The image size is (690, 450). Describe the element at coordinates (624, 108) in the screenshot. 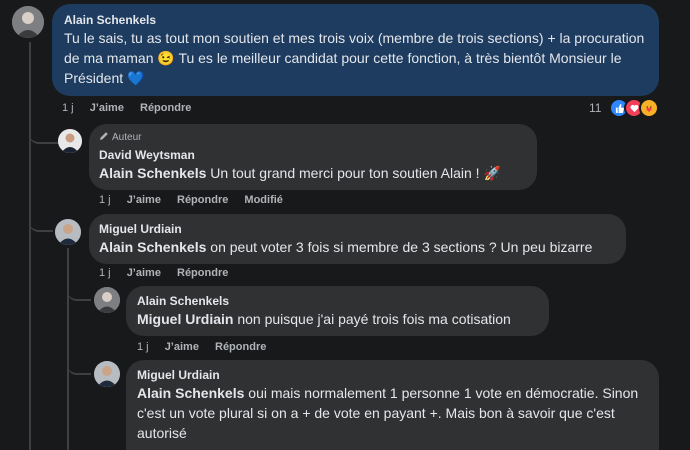

I see `reaction-summary: 11` at that location.